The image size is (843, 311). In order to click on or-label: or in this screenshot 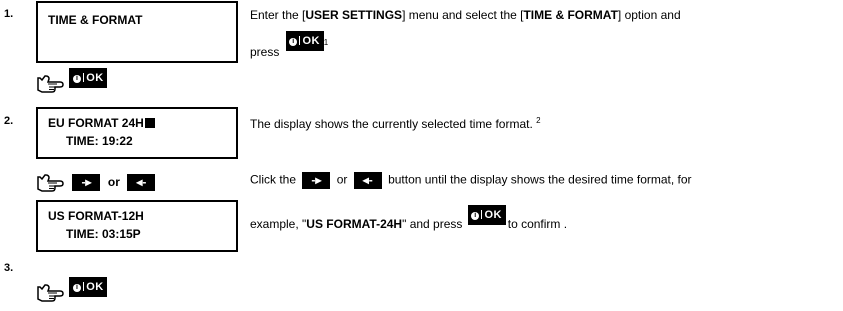, I will do `click(113, 182)`.